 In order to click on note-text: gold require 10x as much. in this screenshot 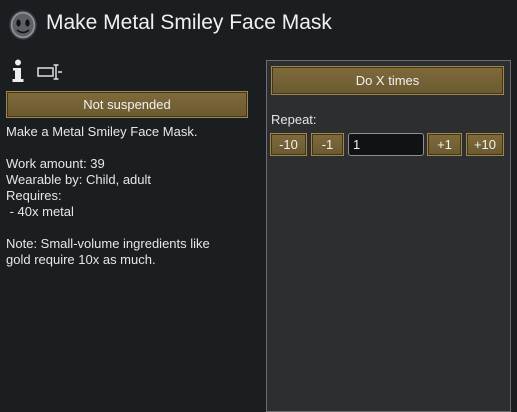, I will do `click(81, 259)`.